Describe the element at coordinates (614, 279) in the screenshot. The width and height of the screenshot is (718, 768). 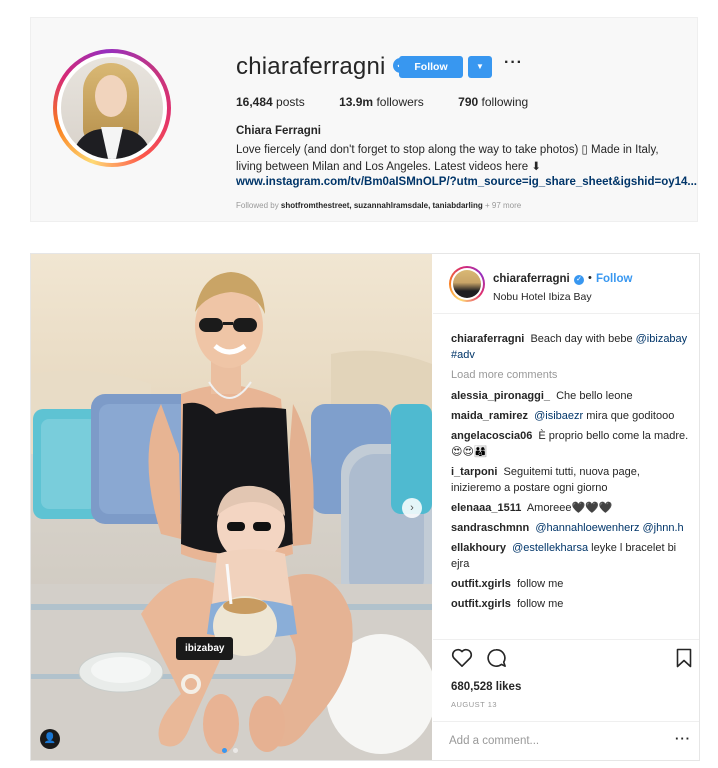
I see `post-follow-button: Follow` at that location.